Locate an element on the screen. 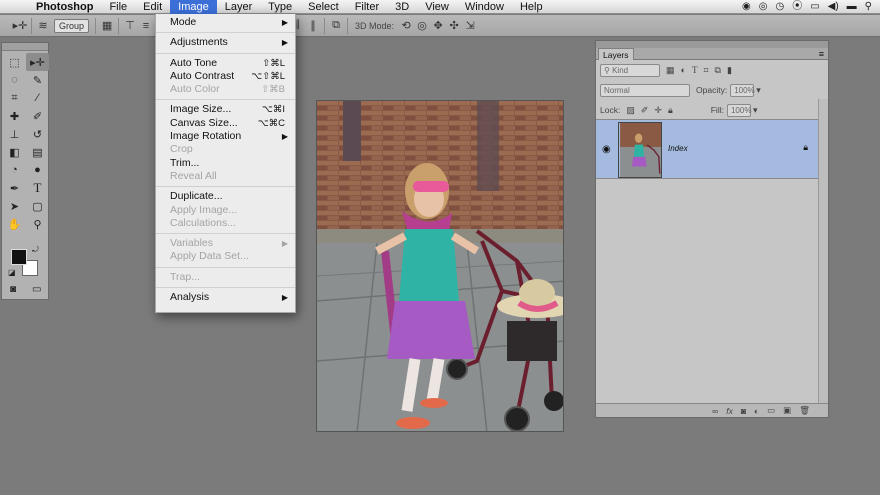  quick-mask-icon: ◙ is located at coordinates (13, 289).